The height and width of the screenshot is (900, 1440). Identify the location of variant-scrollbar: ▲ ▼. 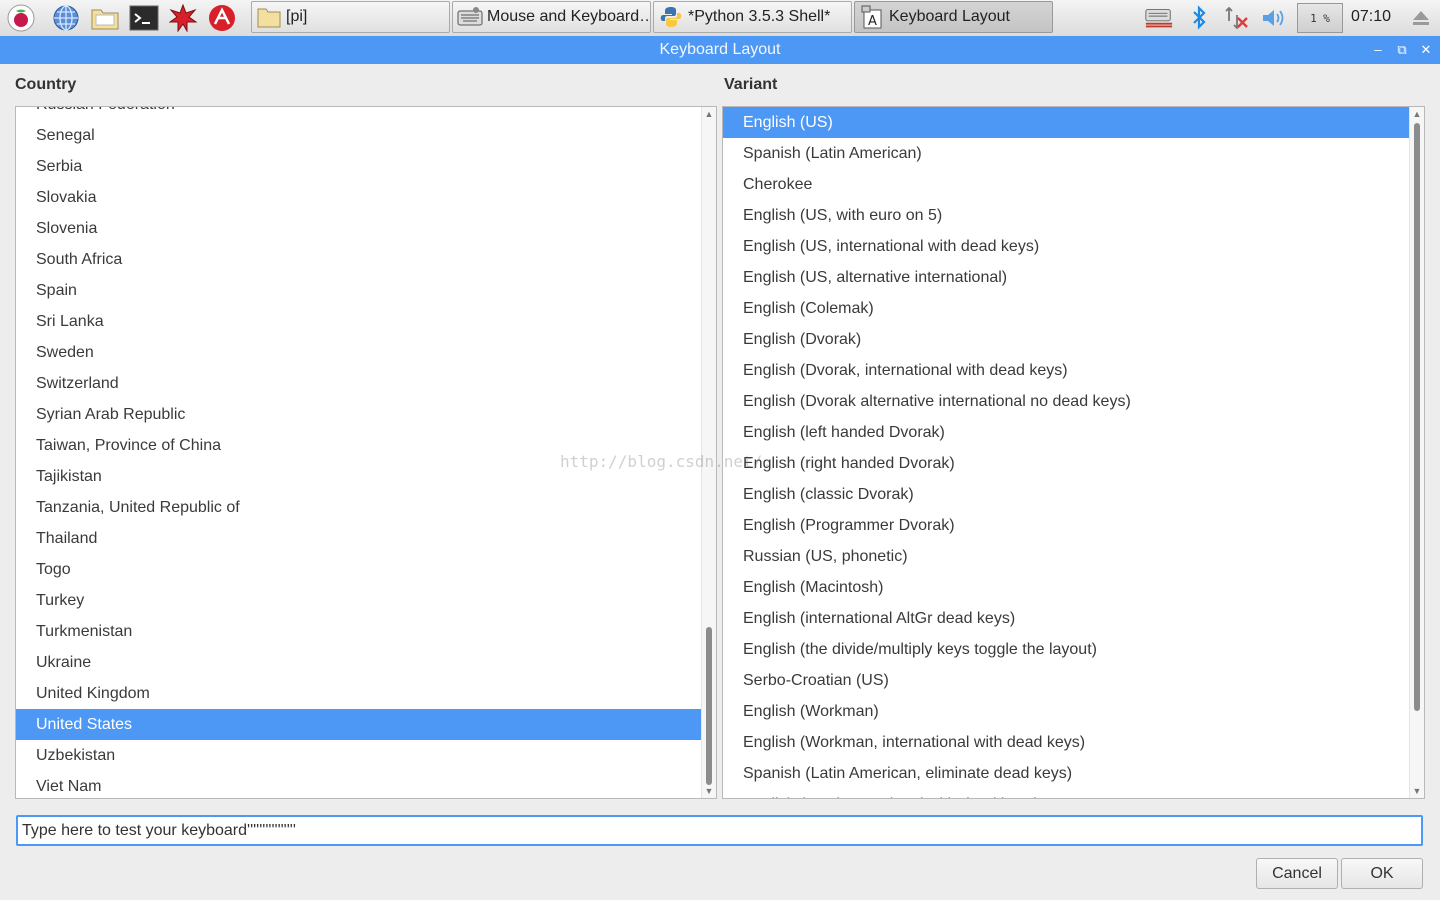
(1416, 452).